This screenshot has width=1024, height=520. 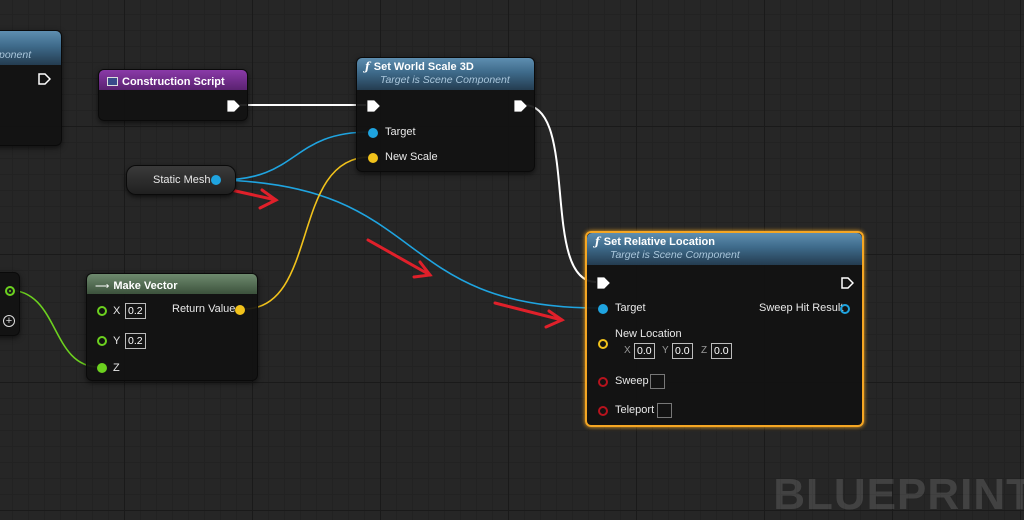 What do you see at coordinates (648, 334) in the screenshot?
I see `new-location-label: New Location` at bounding box center [648, 334].